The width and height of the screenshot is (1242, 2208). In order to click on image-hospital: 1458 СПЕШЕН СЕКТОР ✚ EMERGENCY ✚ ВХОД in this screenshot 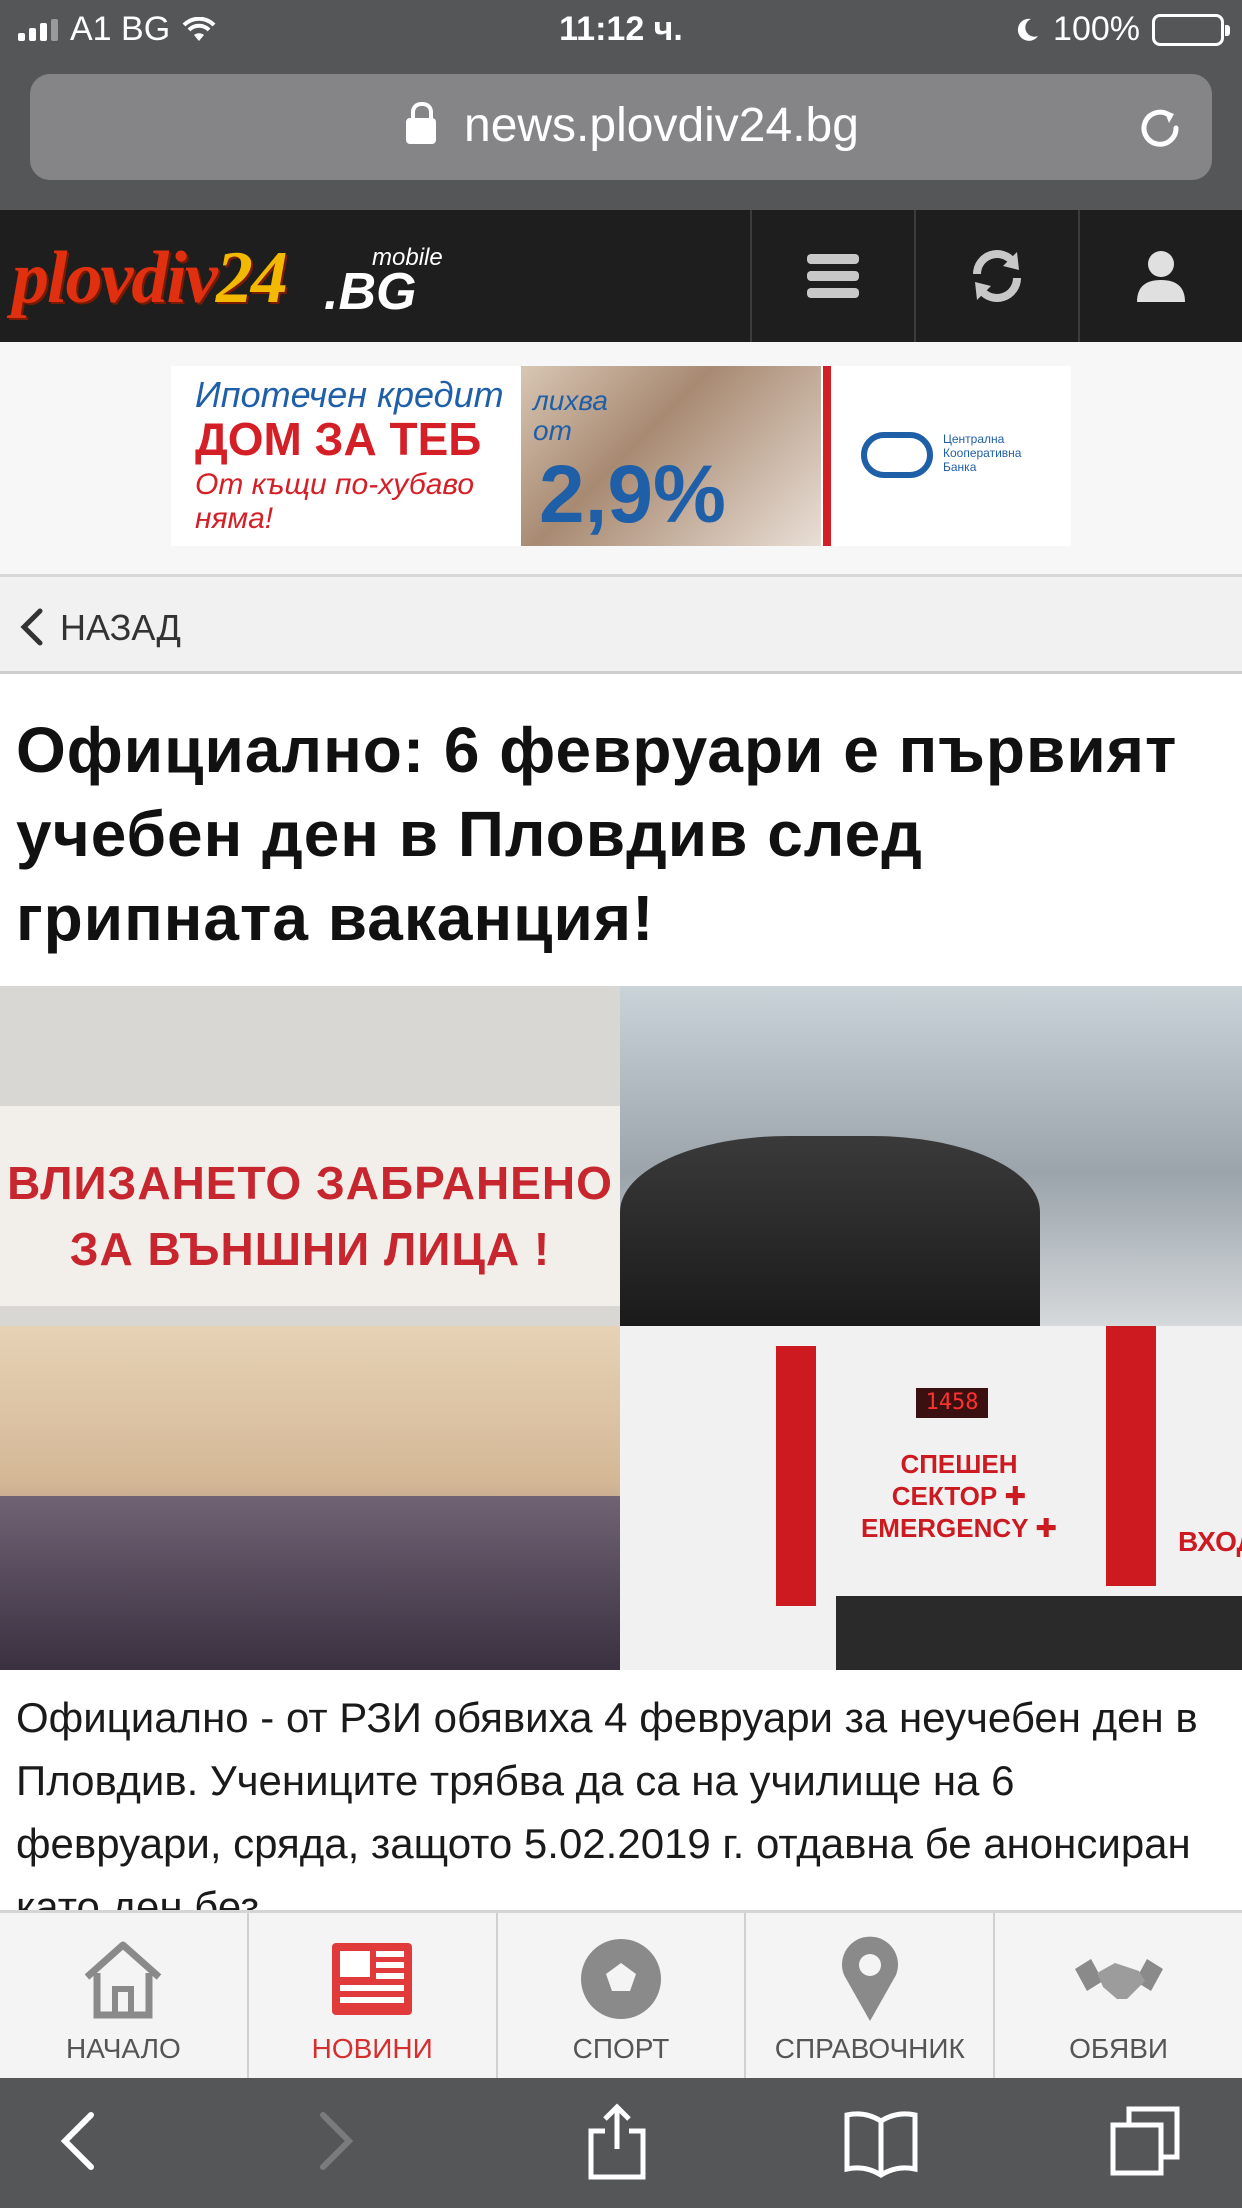, I will do `click(931, 1498)`.